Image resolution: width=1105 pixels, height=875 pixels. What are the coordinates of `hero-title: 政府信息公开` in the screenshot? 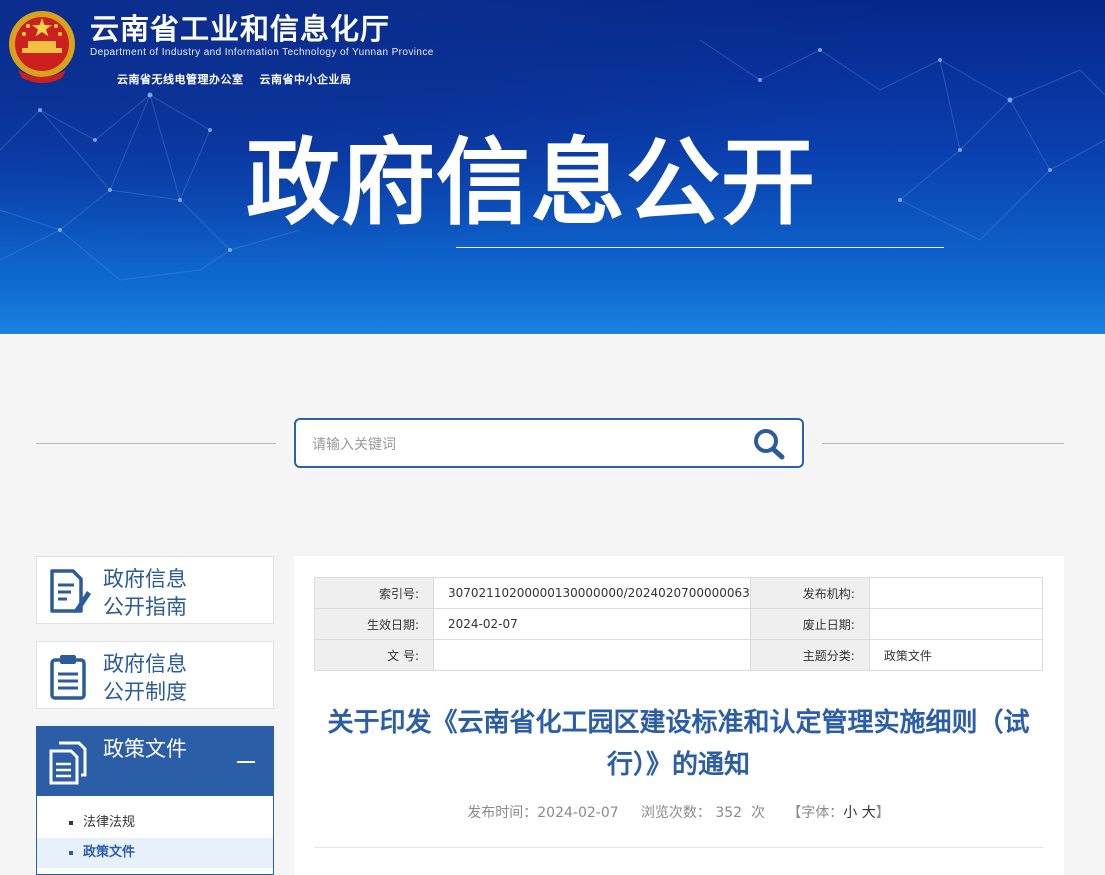 It's located at (531, 183).